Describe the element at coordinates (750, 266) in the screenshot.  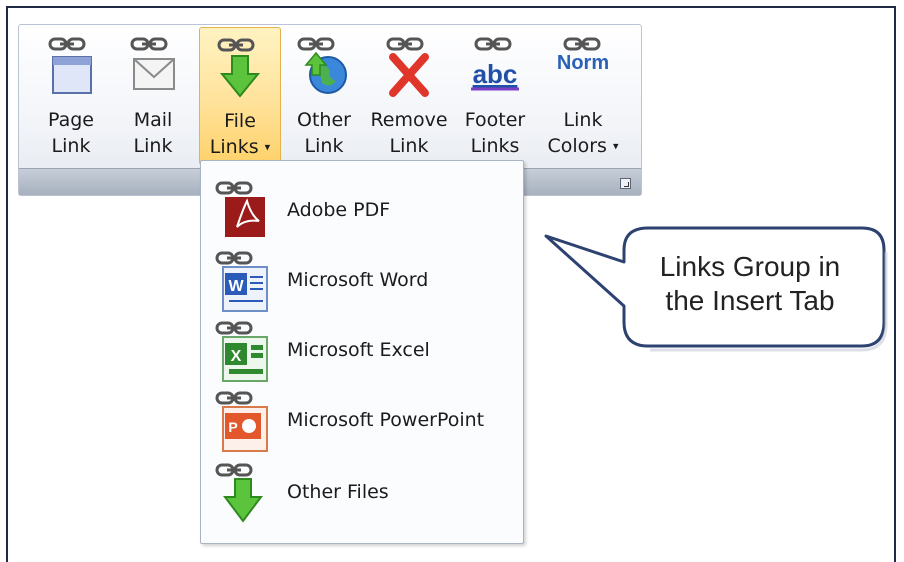
I see `callout-line-1: Links Group in` at that location.